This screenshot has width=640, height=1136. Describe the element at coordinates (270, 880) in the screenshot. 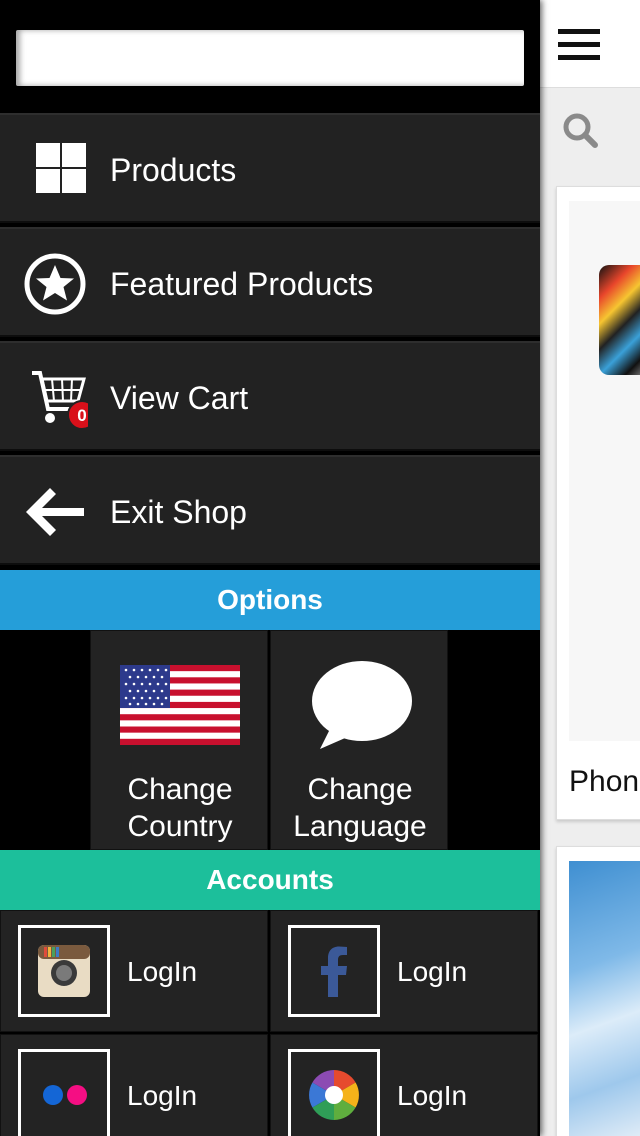

I see `accounts-header: Accounts` at that location.